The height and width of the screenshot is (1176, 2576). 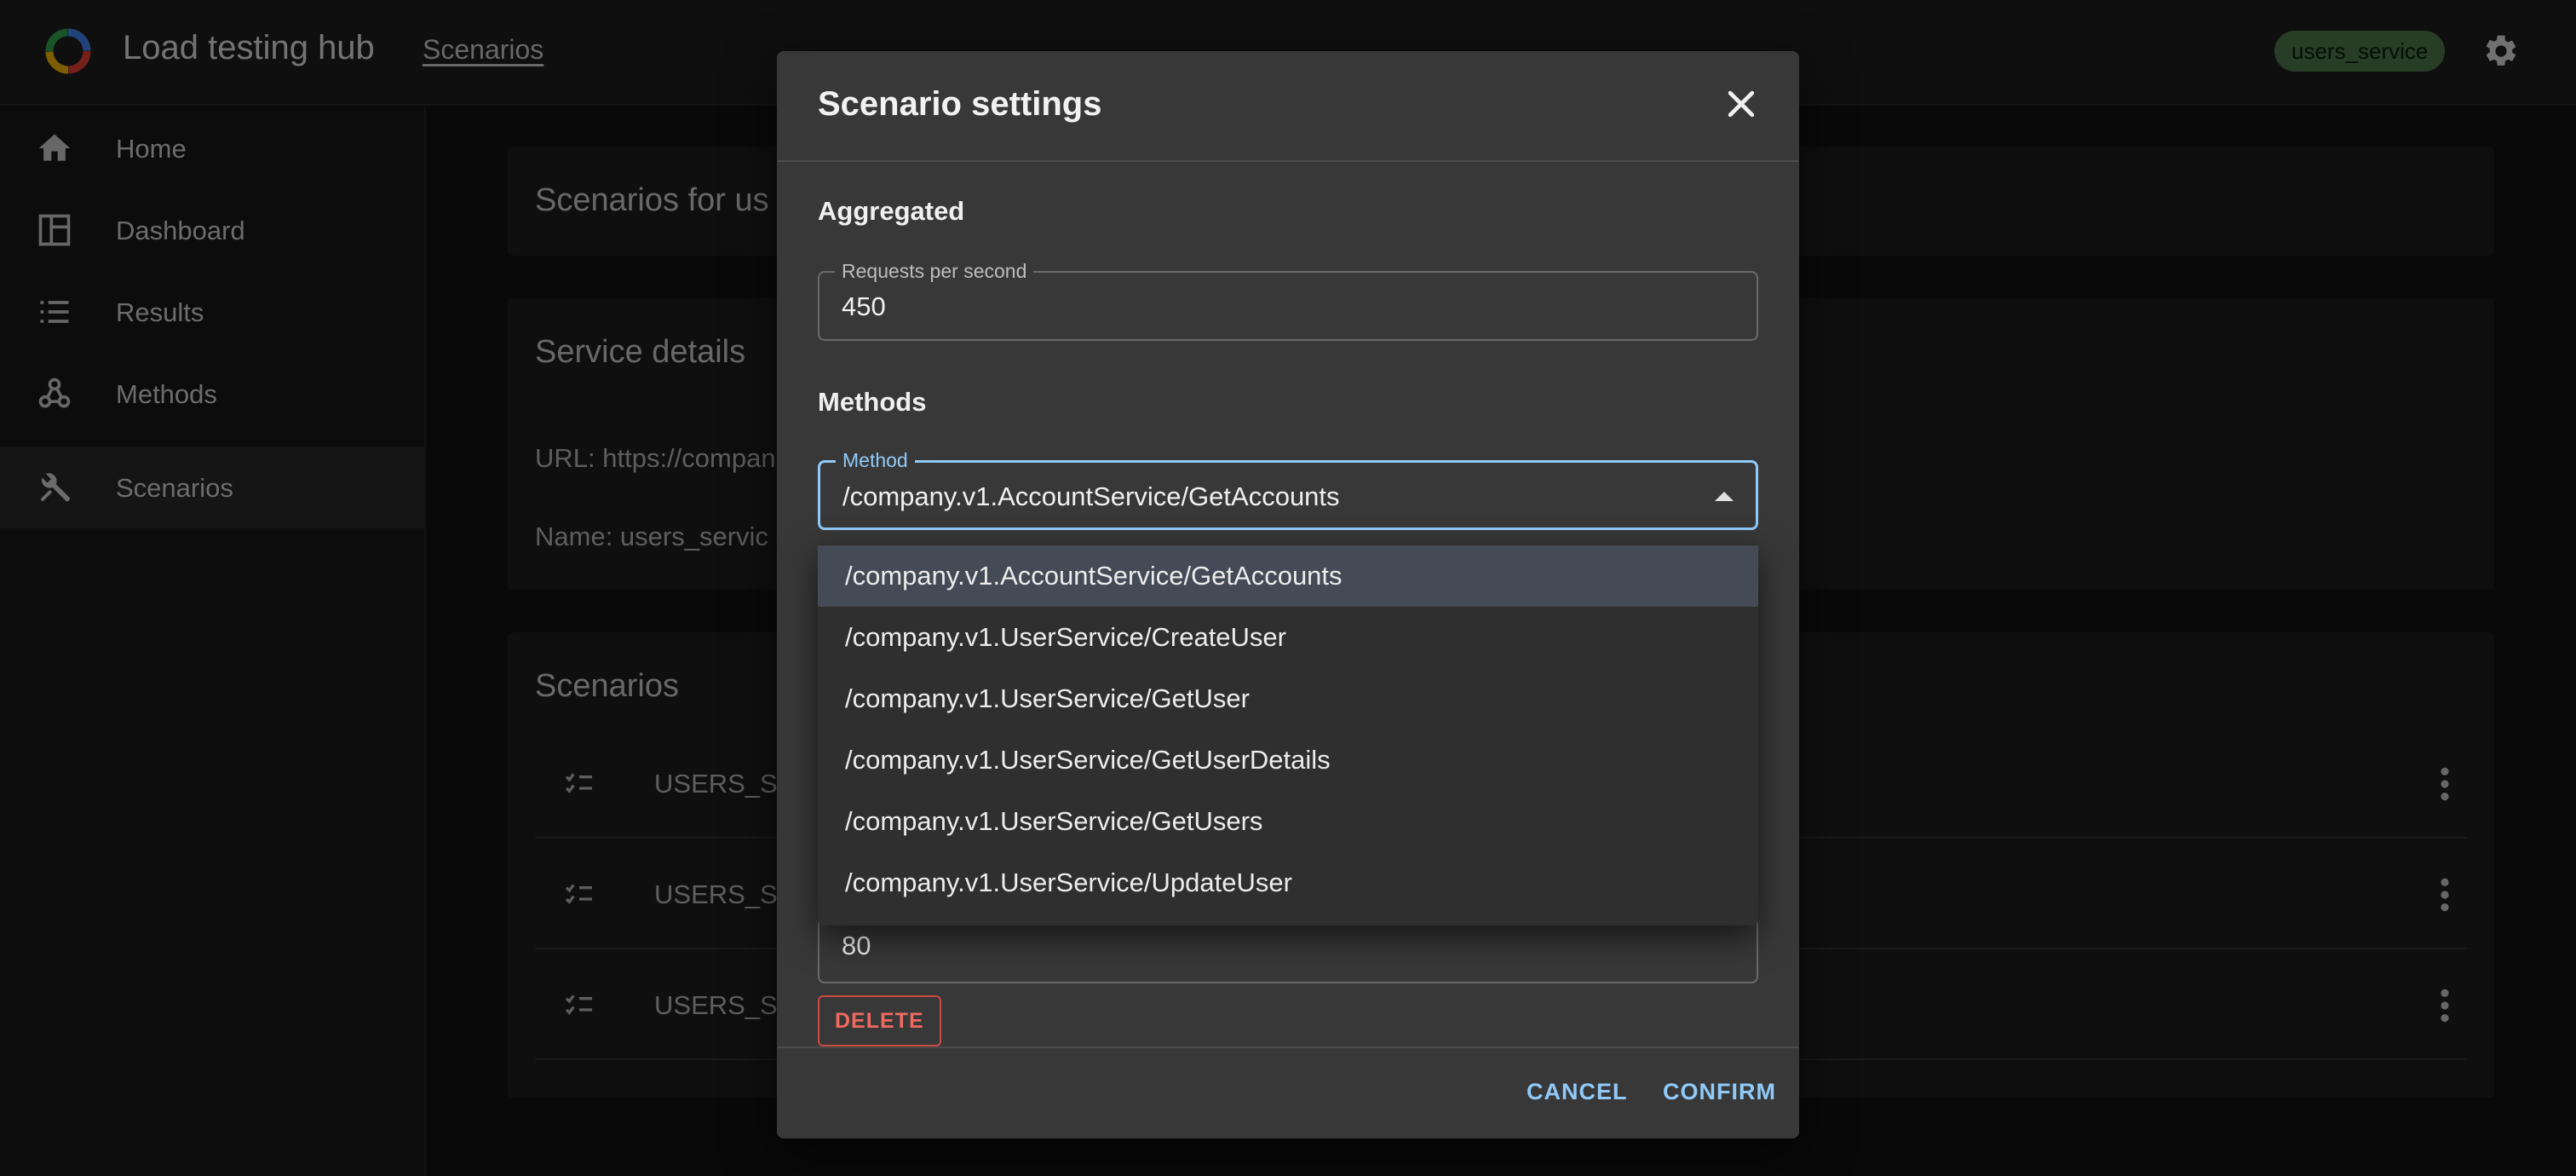 I want to click on dialog-title: Scenario settings, so click(x=960, y=104).